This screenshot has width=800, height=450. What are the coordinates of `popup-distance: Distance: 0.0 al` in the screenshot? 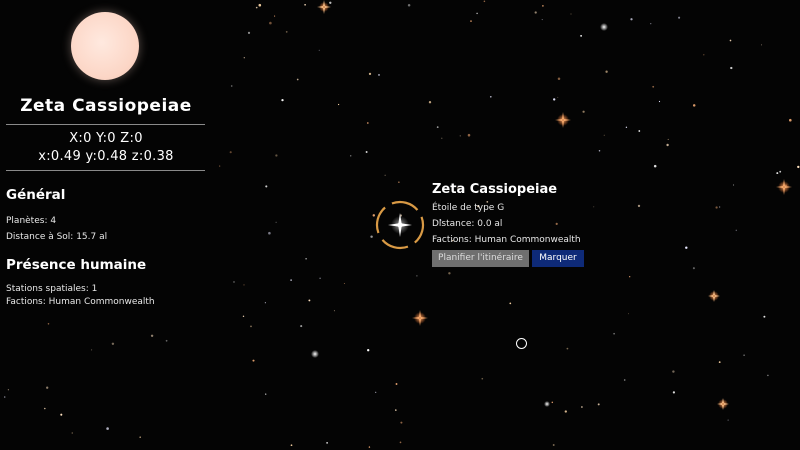 It's located at (467, 224).